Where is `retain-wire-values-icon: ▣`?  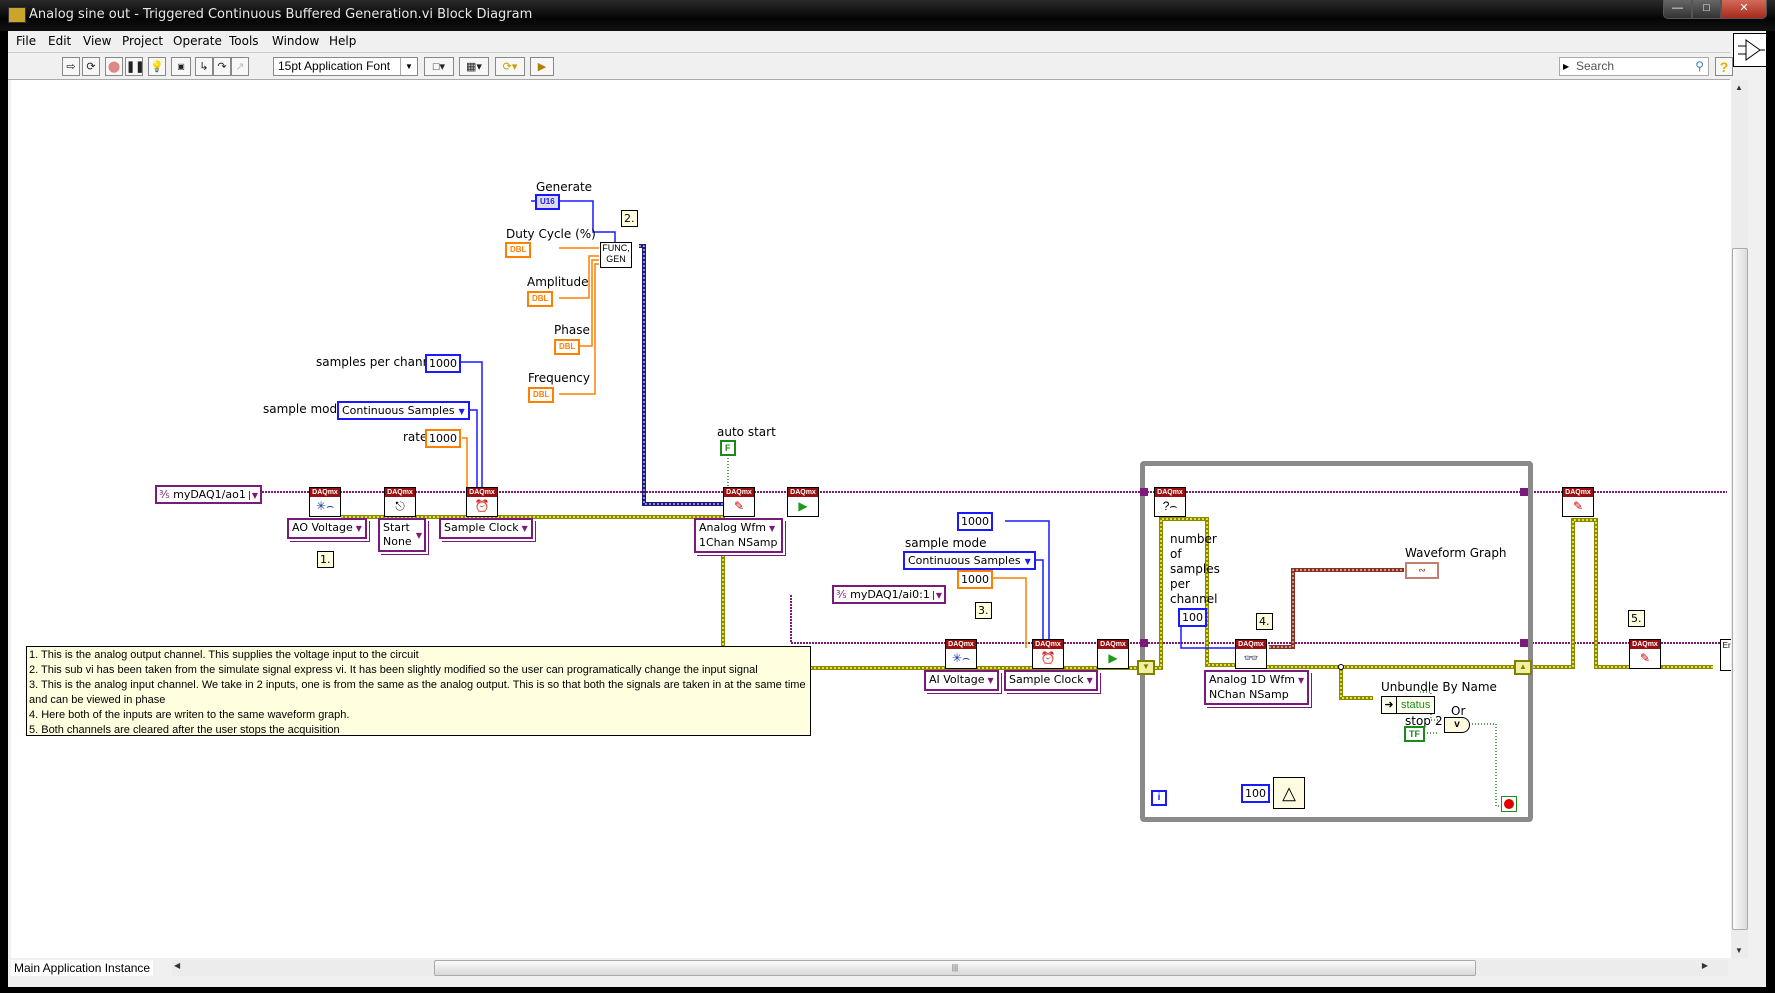
retain-wire-values-icon: ▣ is located at coordinates (181, 66).